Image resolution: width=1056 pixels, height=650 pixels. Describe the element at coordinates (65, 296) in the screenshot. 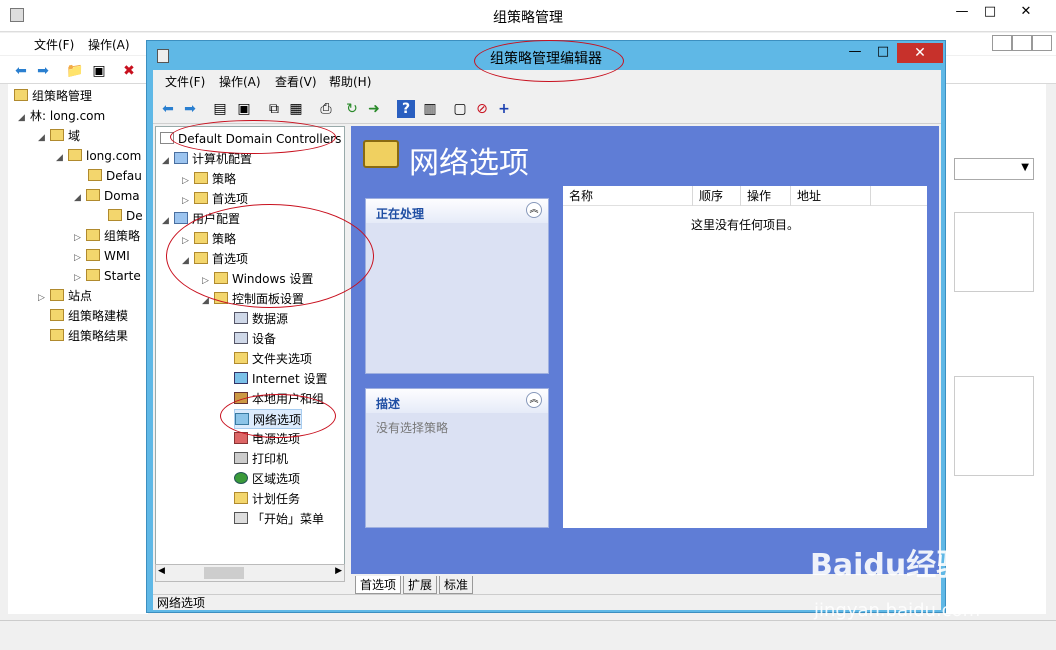

I see `tree-sites: ▷ 站点` at that location.